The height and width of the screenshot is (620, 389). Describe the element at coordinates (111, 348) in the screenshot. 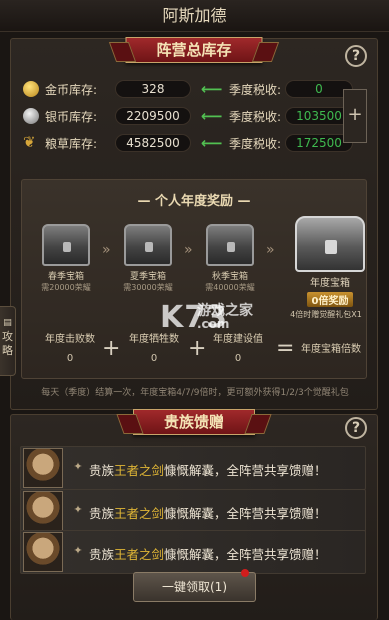

I see `plus-icon: +` at that location.